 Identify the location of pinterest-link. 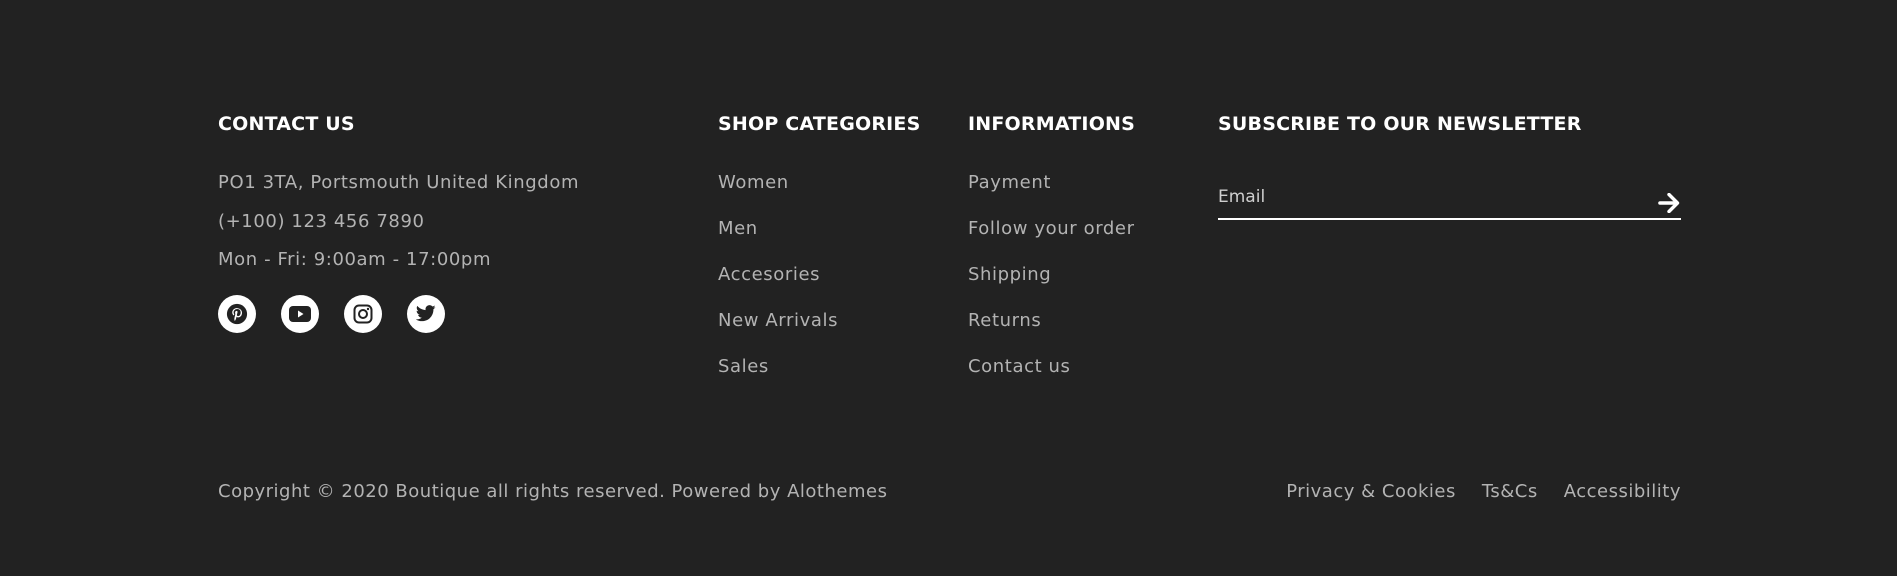
(237, 313).